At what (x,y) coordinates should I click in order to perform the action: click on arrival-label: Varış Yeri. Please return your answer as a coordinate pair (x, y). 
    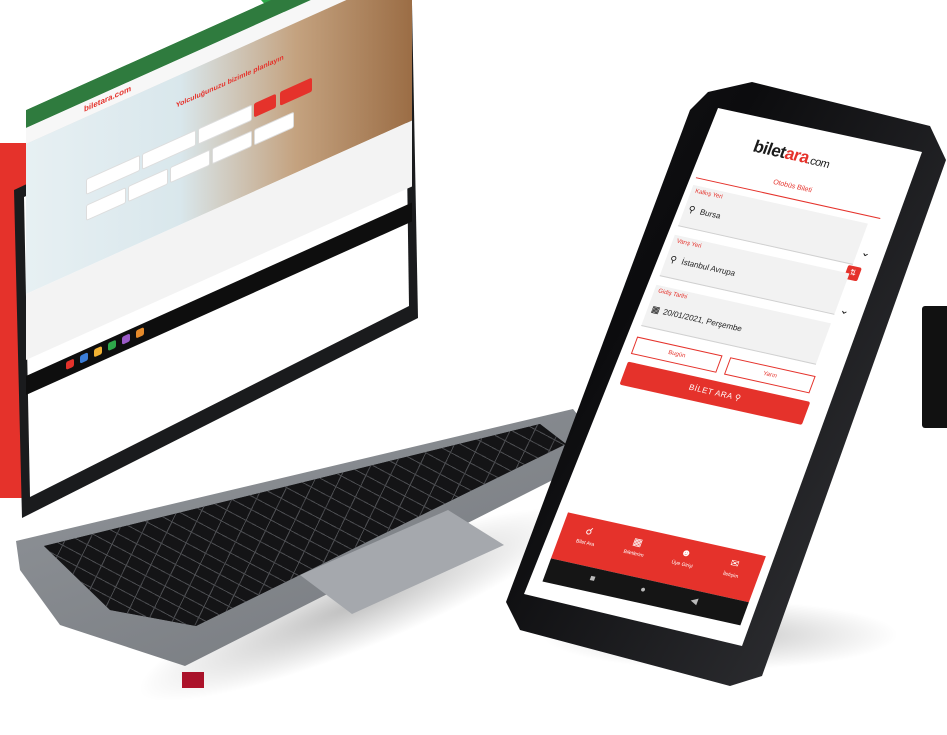
    Looking at the image, I should click on (689, 244).